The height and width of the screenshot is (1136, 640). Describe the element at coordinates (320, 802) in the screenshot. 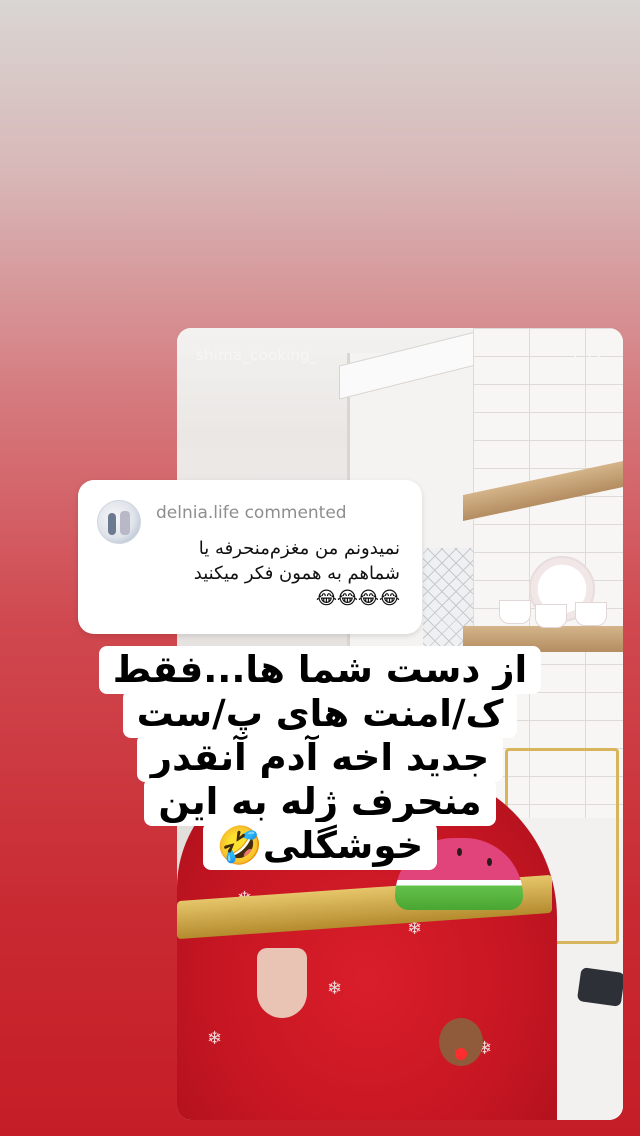

I see `caption-line: منحرف ژله به این` at that location.